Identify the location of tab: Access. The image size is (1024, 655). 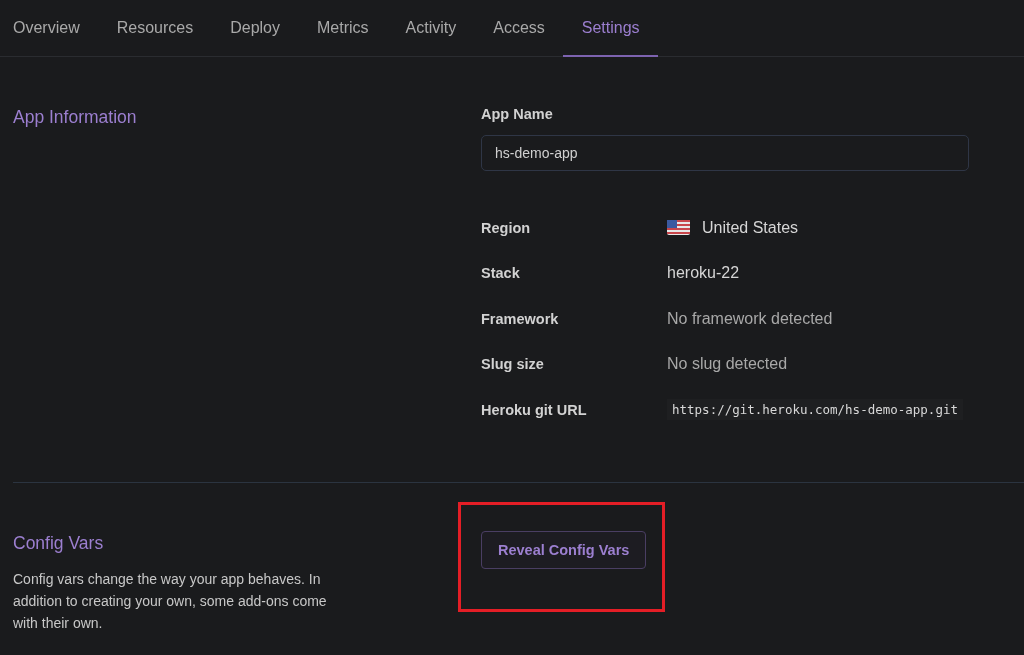
(519, 28).